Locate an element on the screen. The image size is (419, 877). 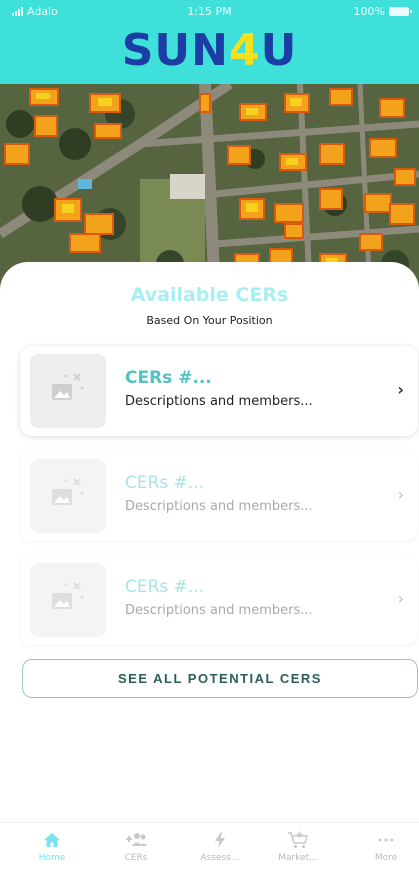
app-logo: SUN 4 U is located at coordinates (209, 50).